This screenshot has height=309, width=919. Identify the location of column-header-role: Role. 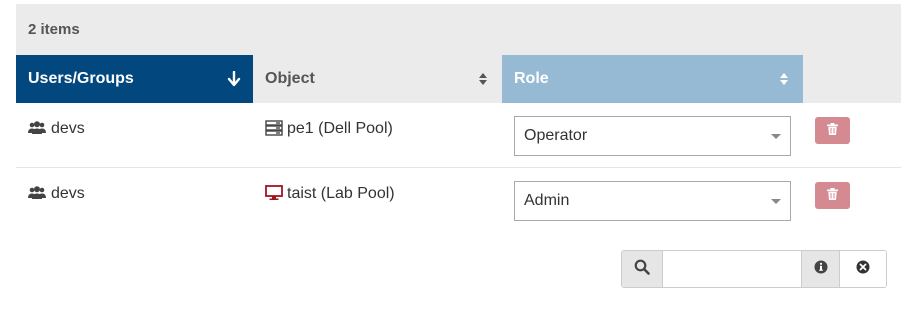
(652, 79).